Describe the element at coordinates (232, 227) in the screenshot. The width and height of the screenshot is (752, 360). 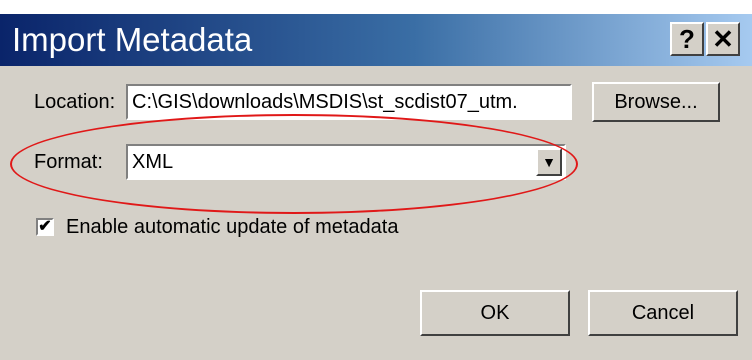
I see `auto-update-label: Enable automatic update of metadata` at that location.